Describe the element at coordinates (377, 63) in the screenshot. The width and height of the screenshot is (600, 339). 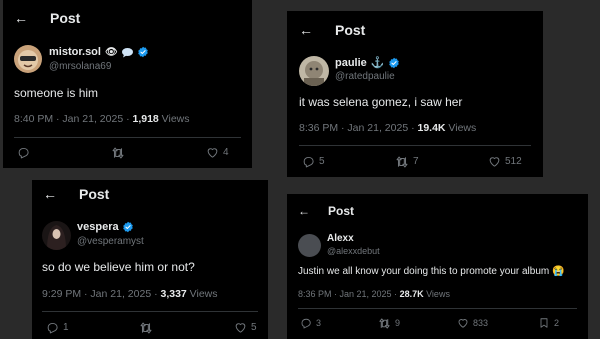
I see `anchor-emoji-icon: ⚓` at that location.